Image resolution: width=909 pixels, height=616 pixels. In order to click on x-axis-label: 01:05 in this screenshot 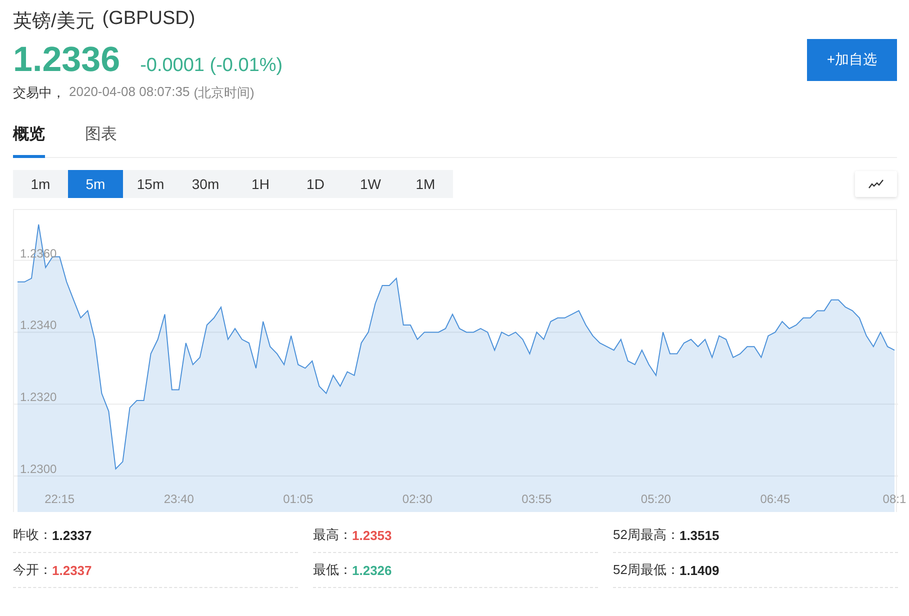, I will do `click(298, 499)`.